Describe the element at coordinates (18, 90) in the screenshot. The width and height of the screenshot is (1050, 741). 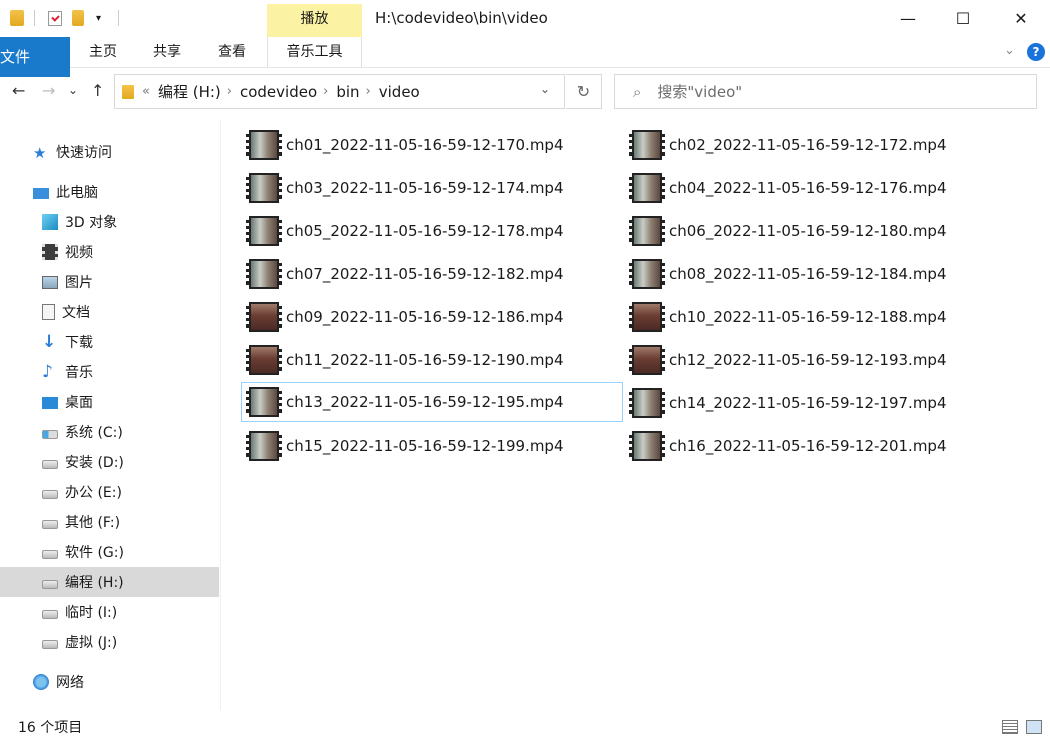
I see `back-button: ←` at that location.